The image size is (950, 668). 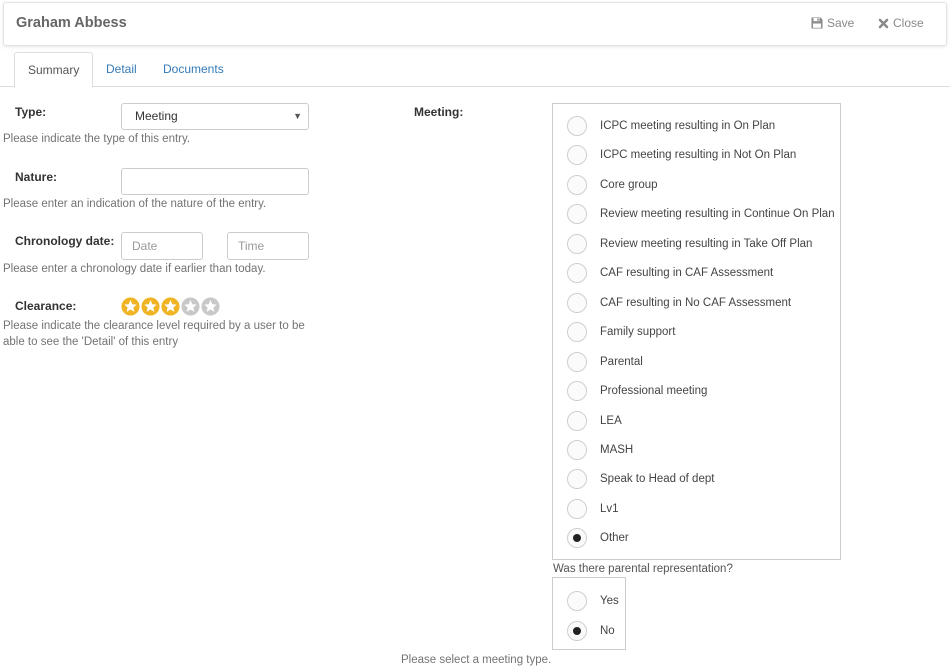 I want to click on save-label: Save, so click(x=841, y=23).